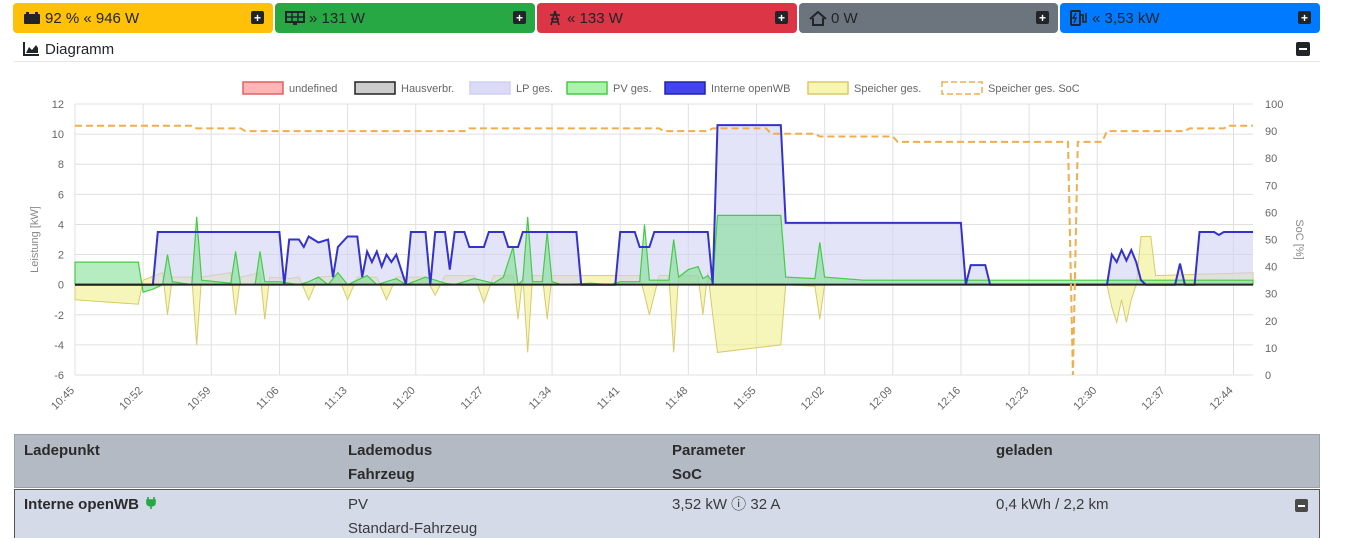  What do you see at coordinates (1085, 399) in the screenshot?
I see `x-tick-label: 12:30` at bounding box center [1085, 399].